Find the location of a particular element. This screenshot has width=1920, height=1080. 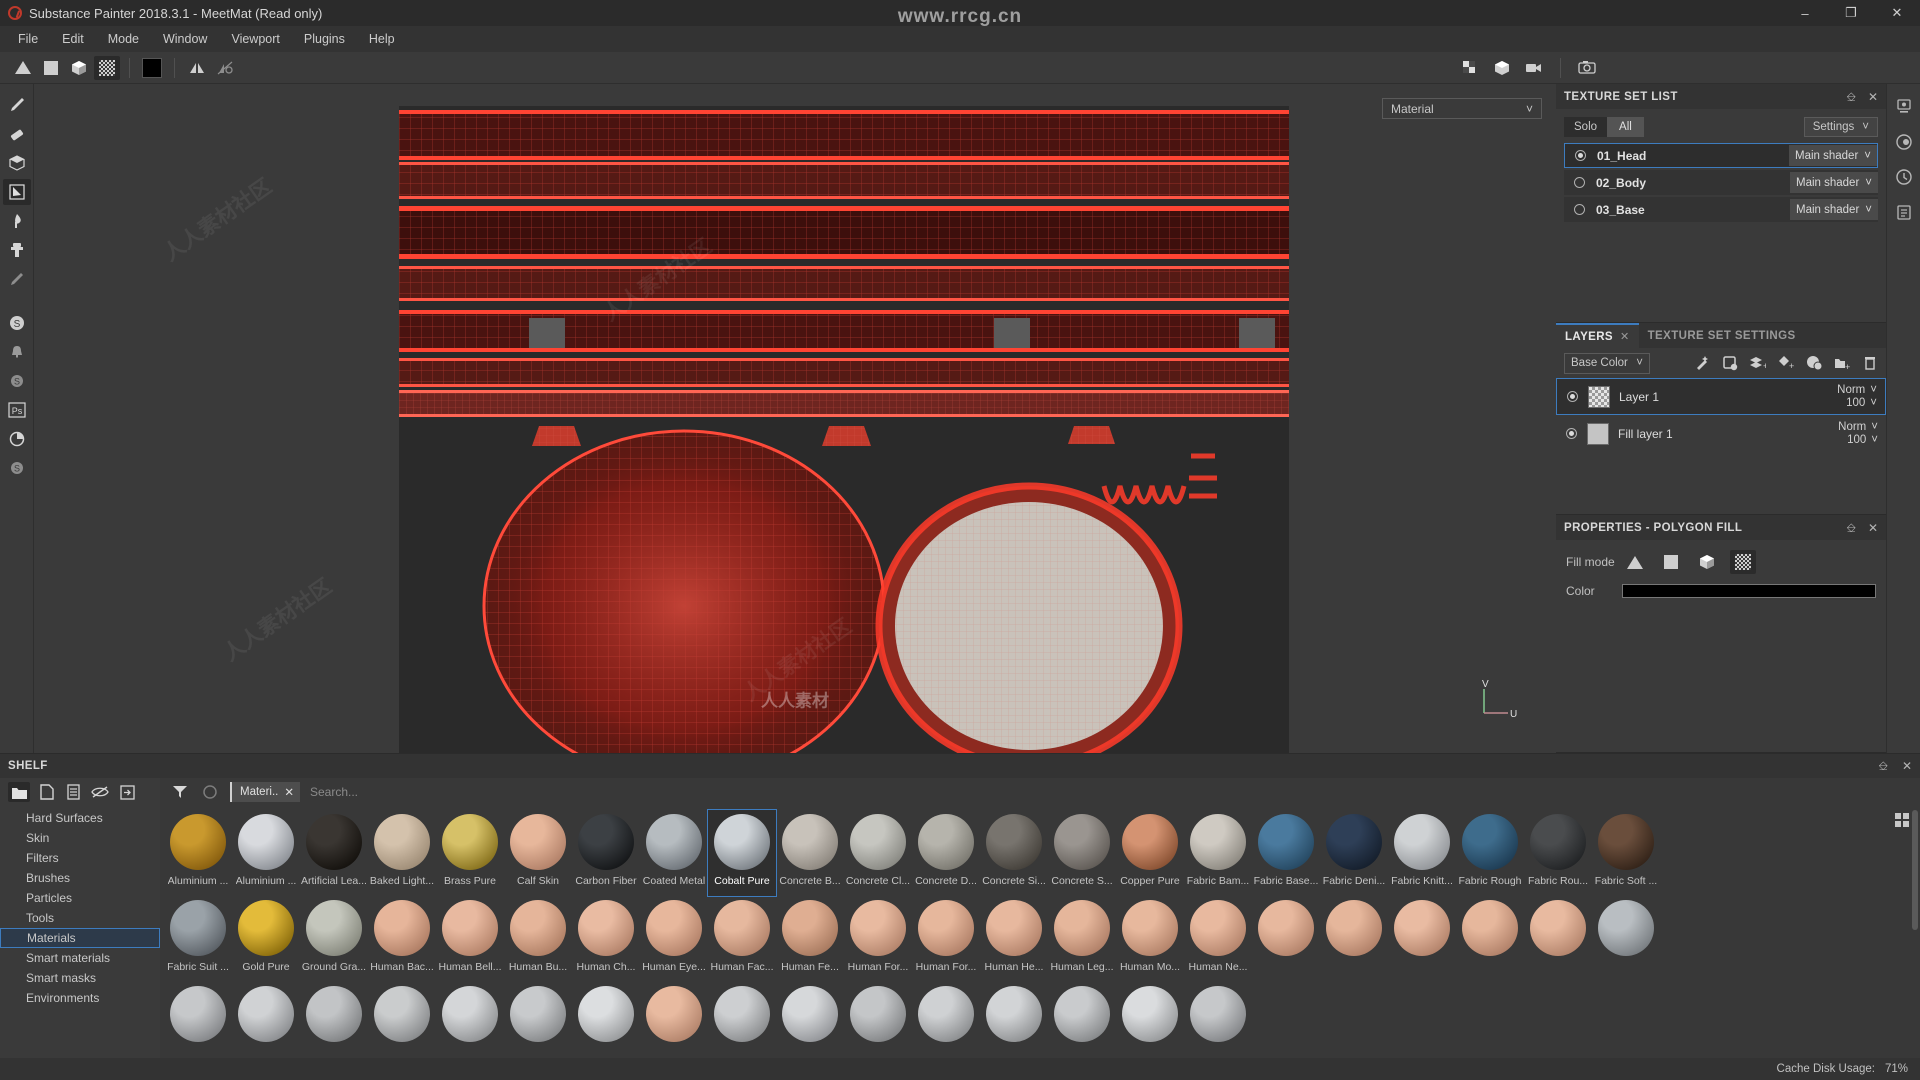

log-button is located at coordinates (1904, 212).